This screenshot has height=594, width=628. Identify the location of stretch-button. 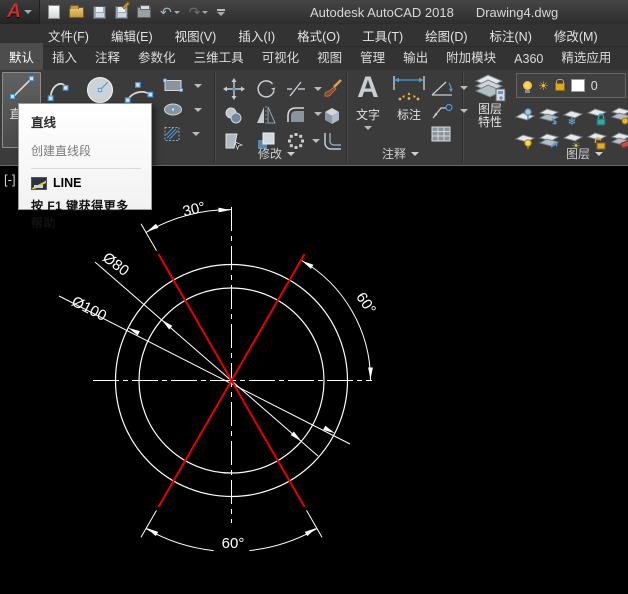
(234, 141).